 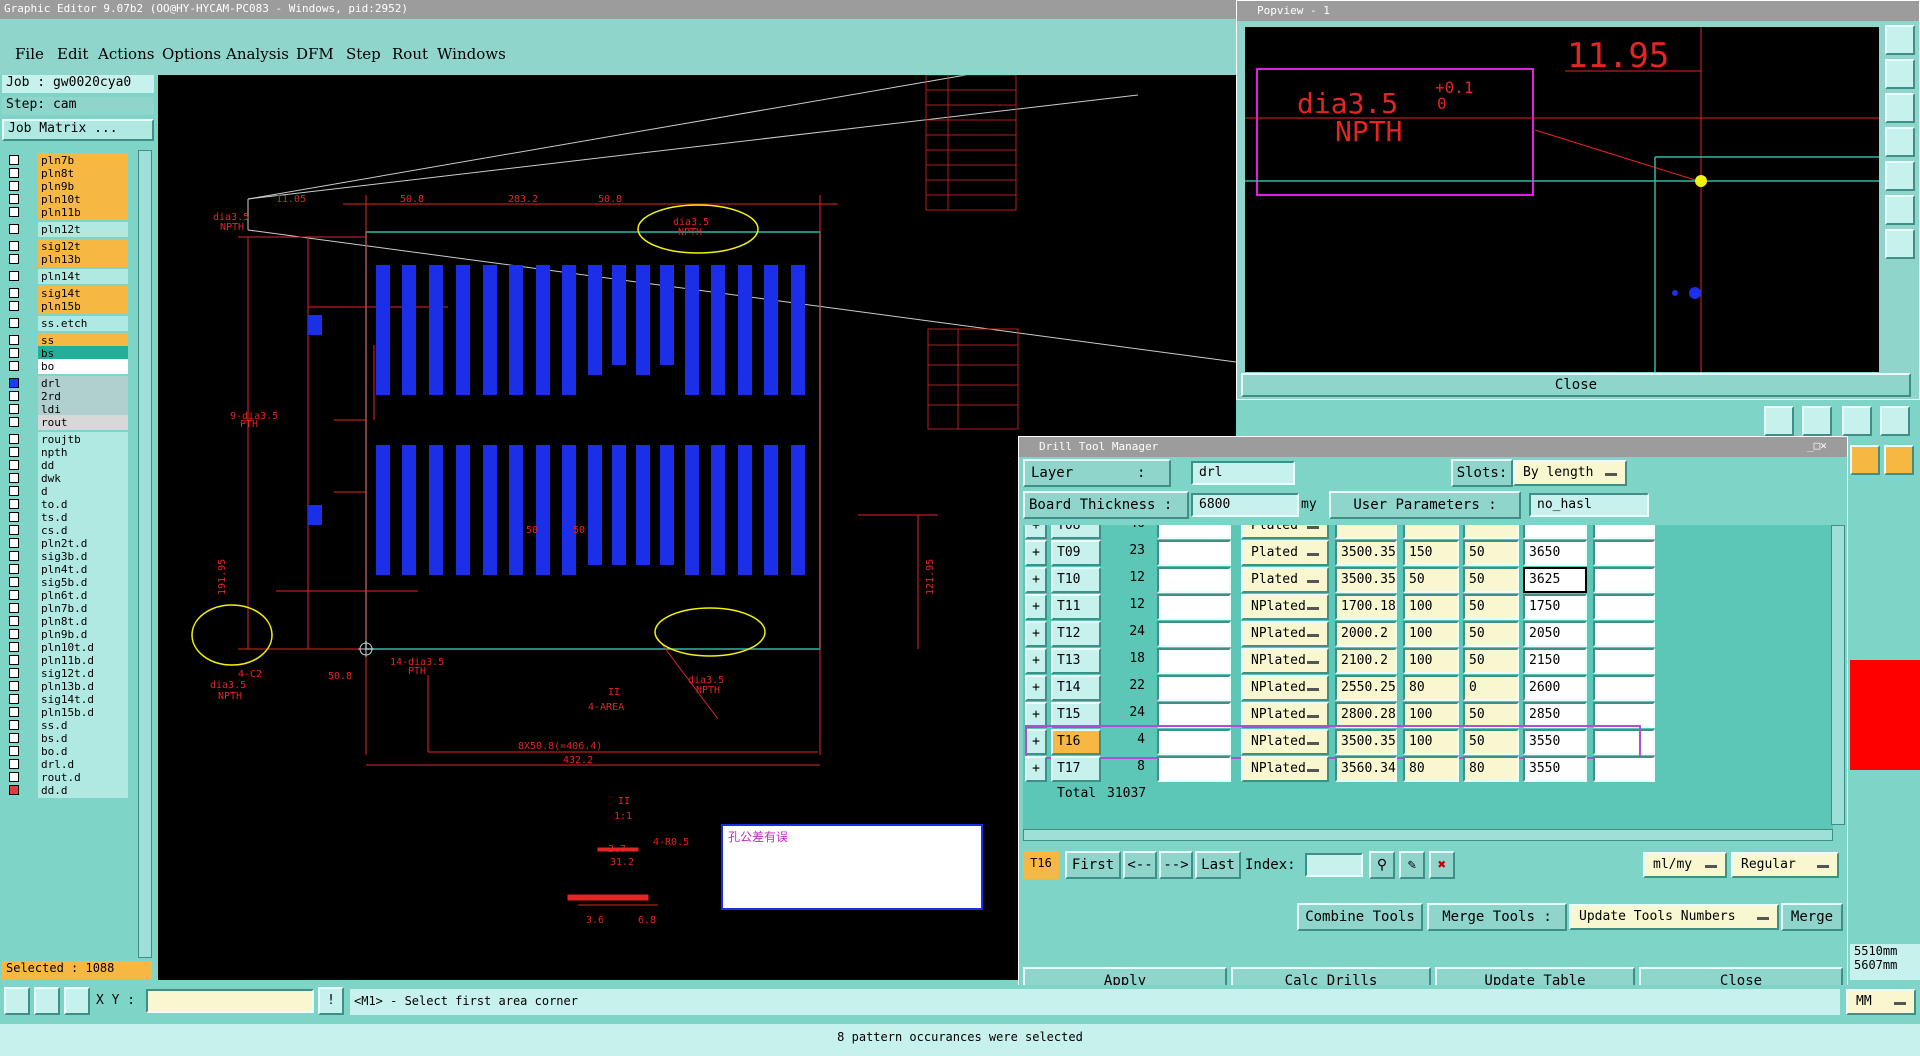 What do you see at coordinates (67, 306) in the screenshot?
I see `layer-row: pln15b` at bounding box center [67, 306].